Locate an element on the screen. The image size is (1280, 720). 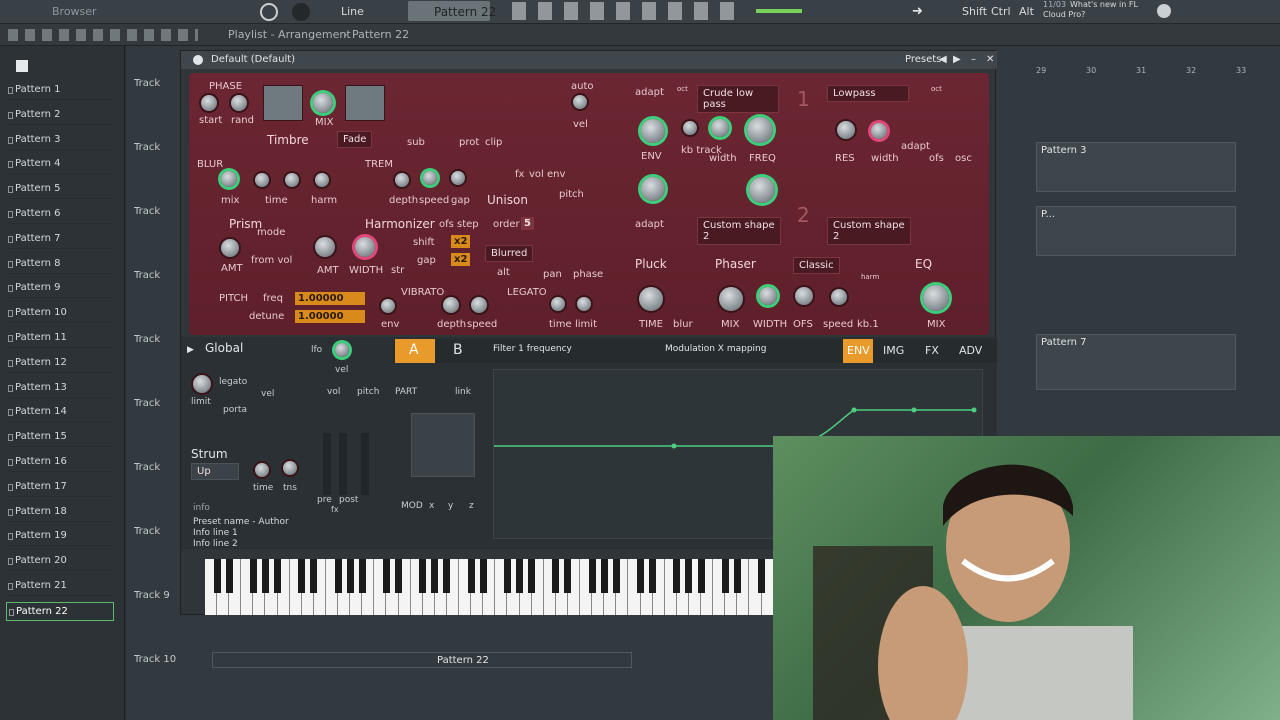
pattern-list-item: Pattern 20 is located at coordinates (60, 562).